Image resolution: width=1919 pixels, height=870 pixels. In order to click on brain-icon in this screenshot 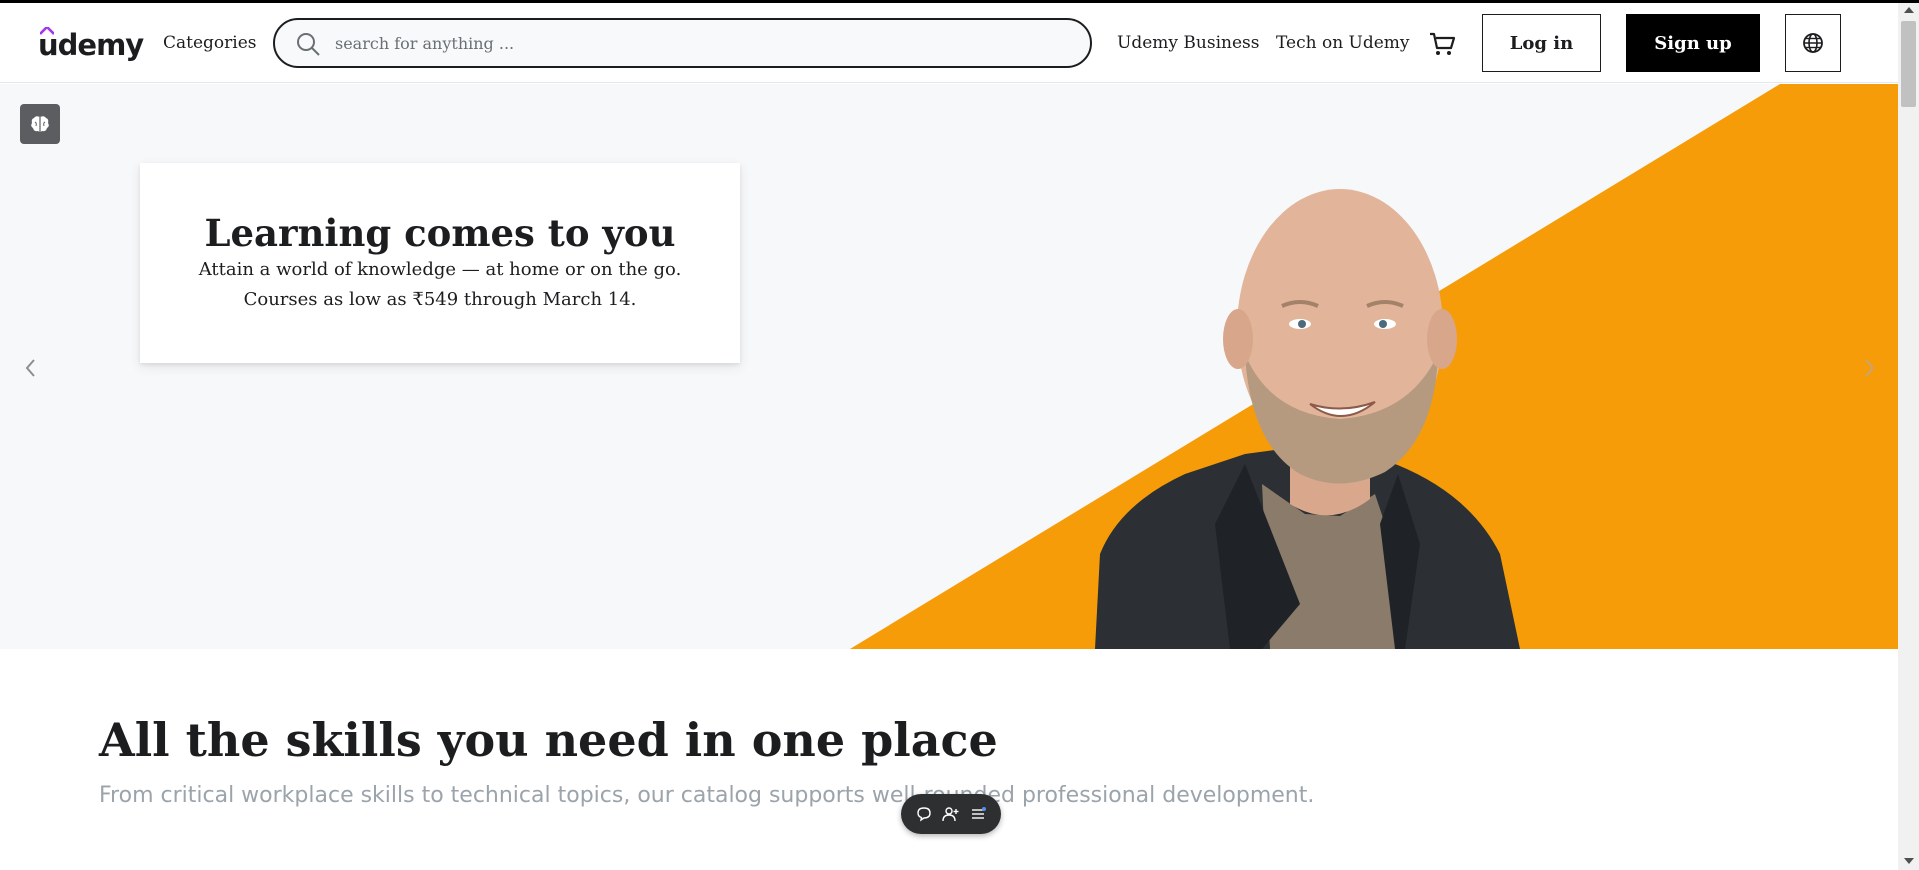, I will do `click(40, 124)`.